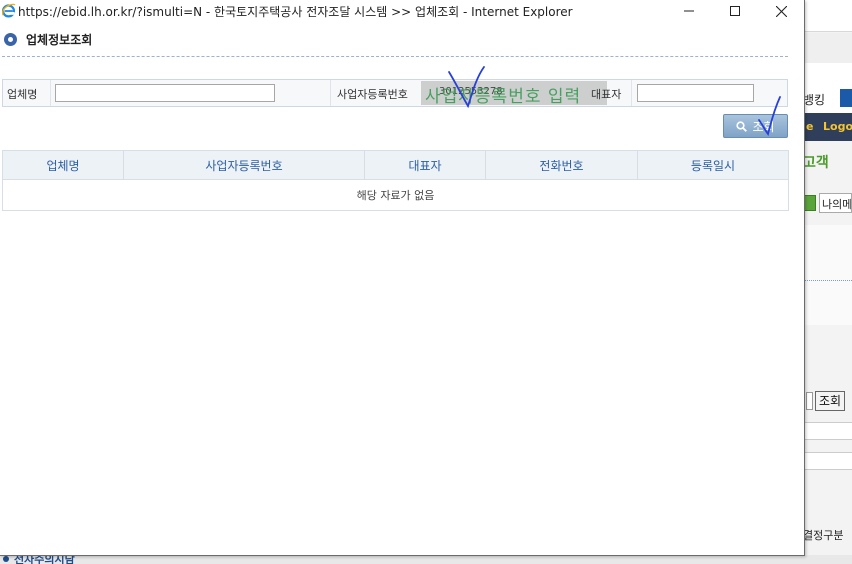  Describe the element at coordinates (59, 40) in the screenshot. I see `page-title: 업체정보조회` at that location.